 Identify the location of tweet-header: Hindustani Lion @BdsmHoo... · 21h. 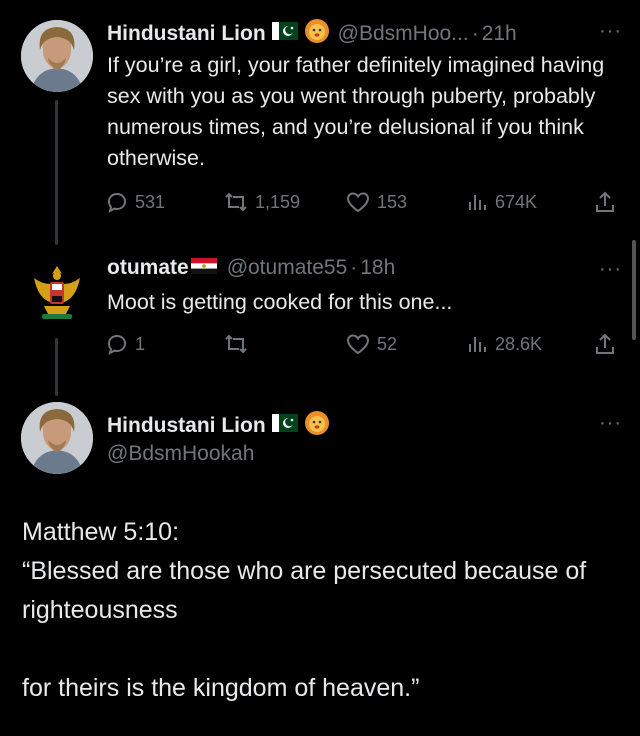
(312, 34).